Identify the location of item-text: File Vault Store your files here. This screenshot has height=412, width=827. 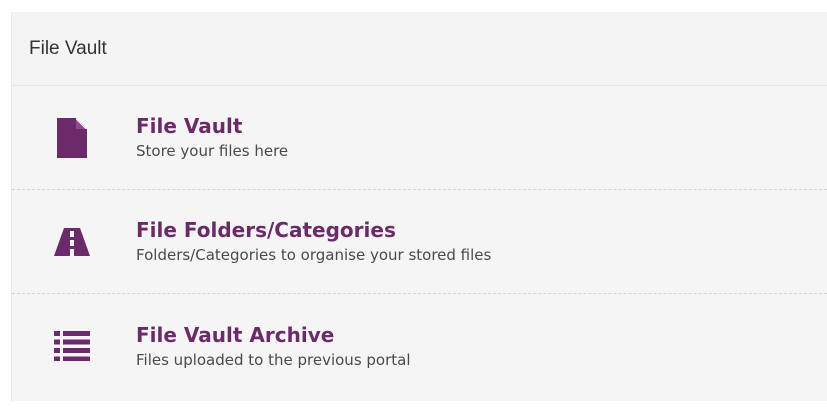
(212, 137).